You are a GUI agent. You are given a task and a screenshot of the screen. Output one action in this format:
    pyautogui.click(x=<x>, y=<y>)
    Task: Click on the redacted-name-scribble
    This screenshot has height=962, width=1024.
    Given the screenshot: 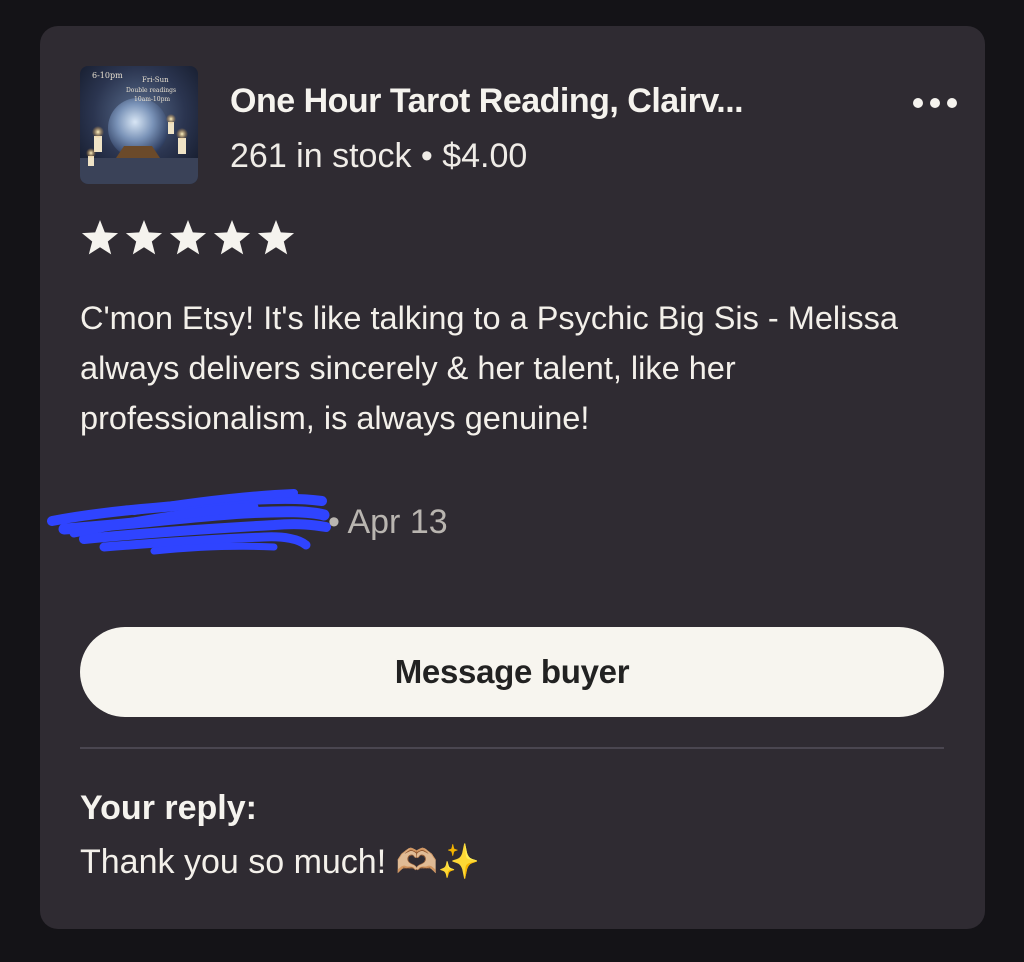 What is the action you would take?
    pyautogui.click(x=189, y=522)
    